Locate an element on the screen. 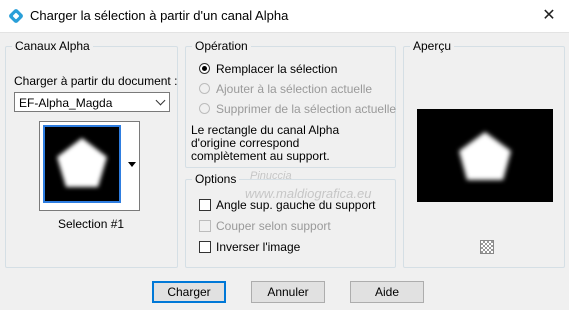 This screenshot has width=569, height=310. app-icon is located at coordinates (16, 16).